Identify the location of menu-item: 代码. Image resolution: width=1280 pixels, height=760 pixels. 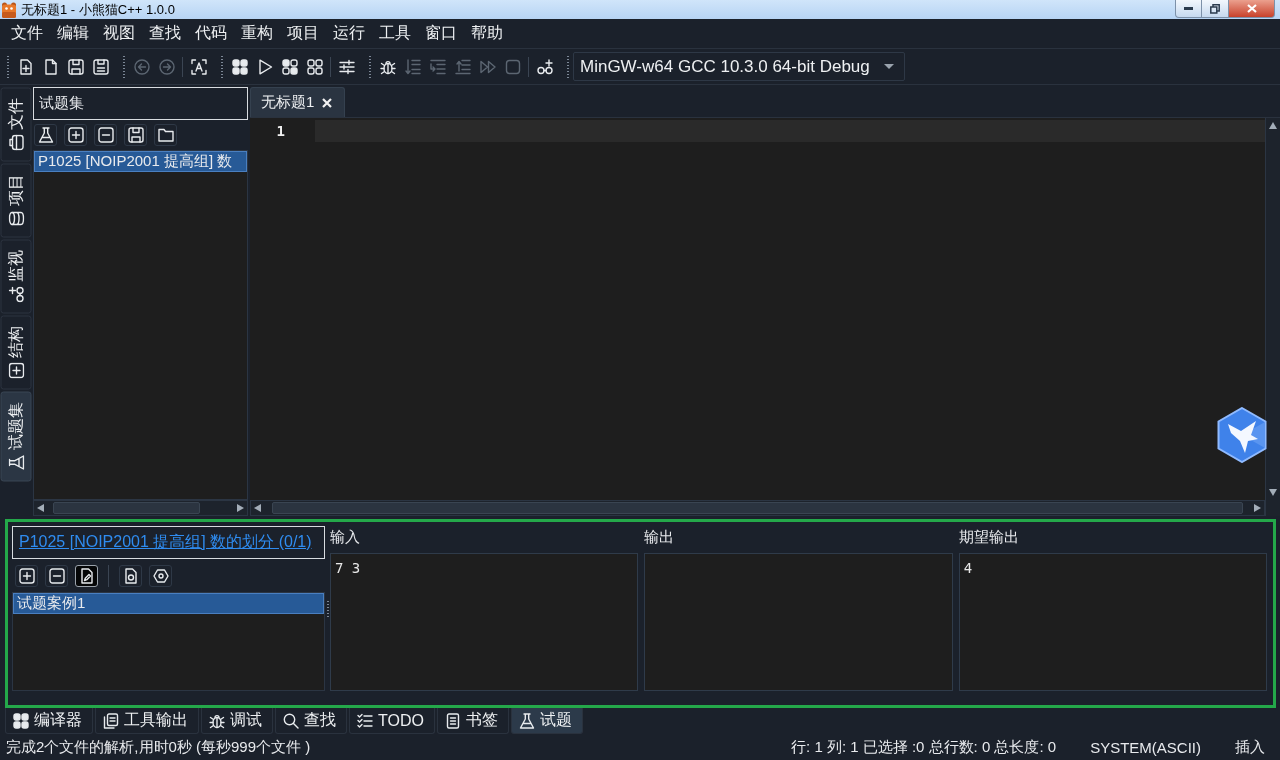
(211, 33).